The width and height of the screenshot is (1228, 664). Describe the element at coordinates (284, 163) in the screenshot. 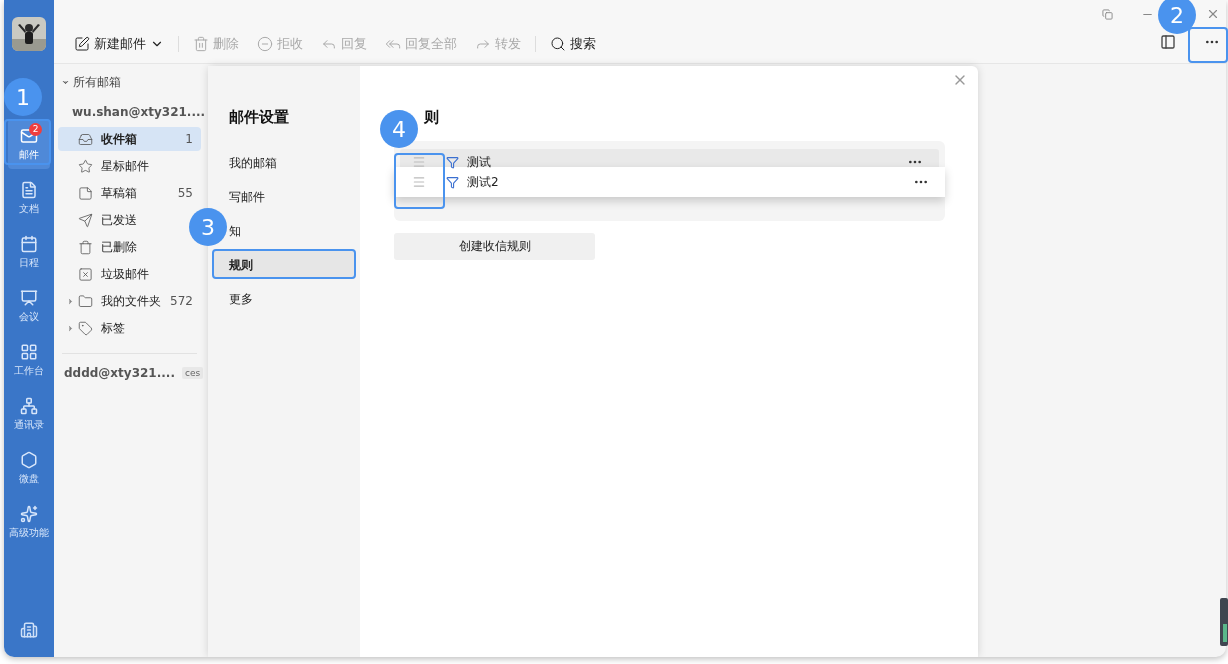

I see `settings-nav-item: 我的邮箱` at that location.